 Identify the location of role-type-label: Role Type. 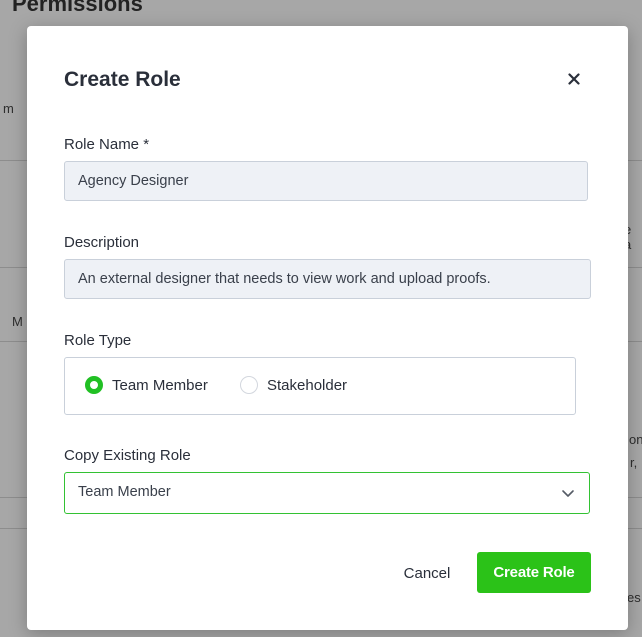
(98, 340).